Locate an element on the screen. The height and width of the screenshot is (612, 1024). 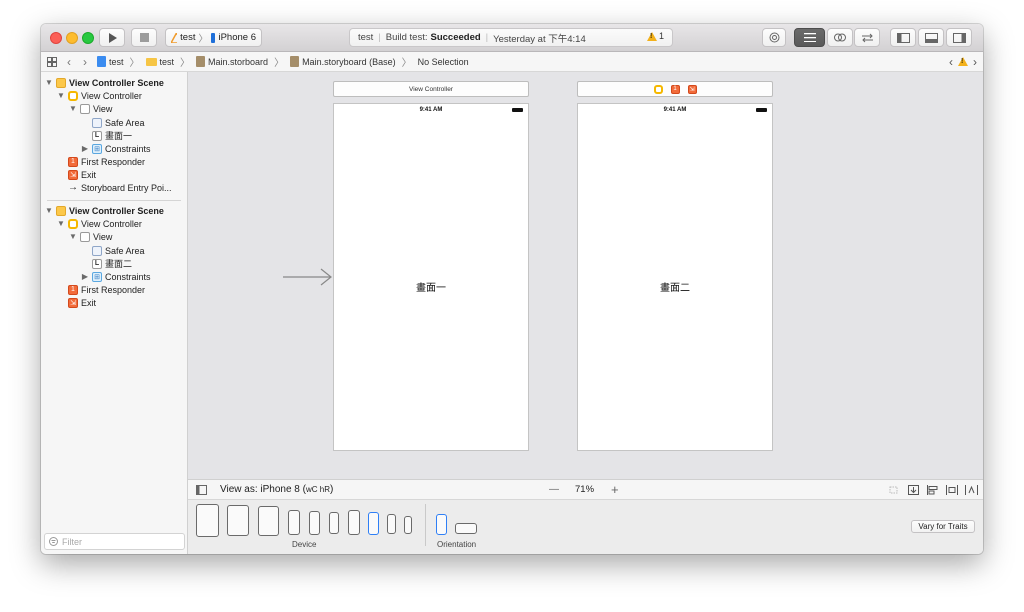
scene-dock-title: View Controller is located at coordinates (431, 89).